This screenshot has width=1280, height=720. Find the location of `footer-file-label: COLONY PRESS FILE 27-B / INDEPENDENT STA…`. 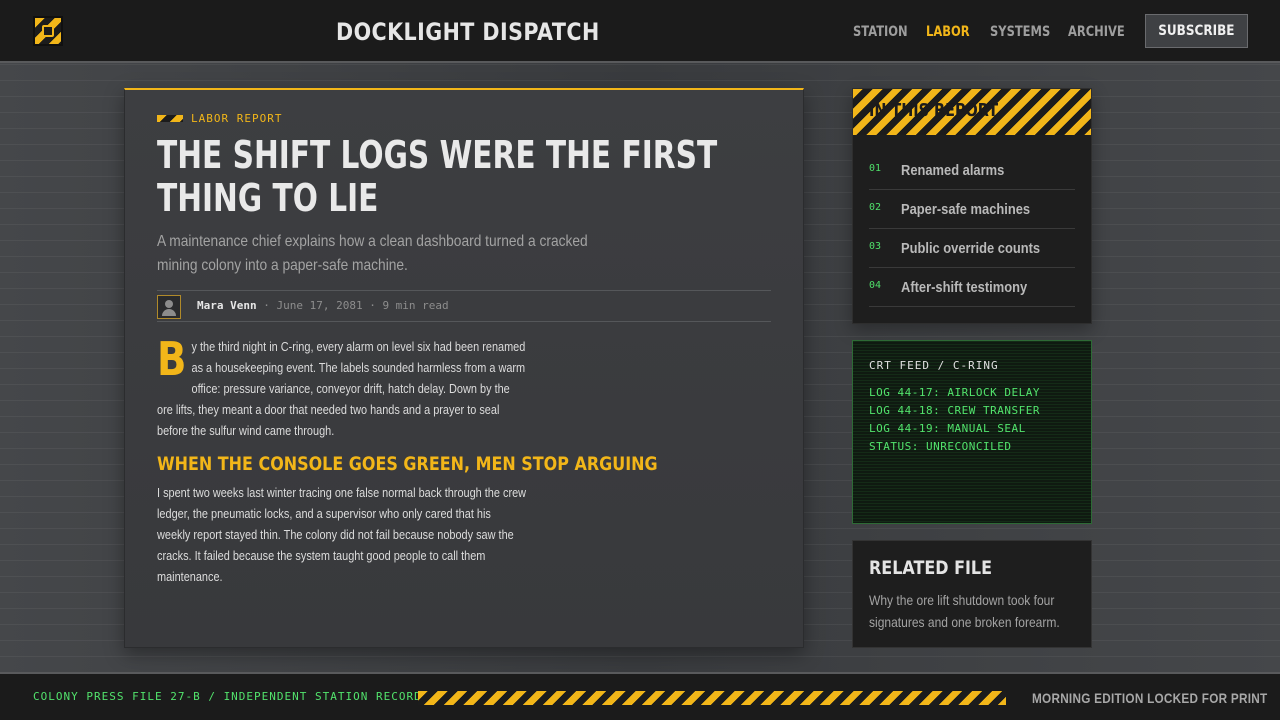

footer-file-label: COLONY PRESS FILE 27-B / INDEPENDENT STA… is located at coordinates (227, 696).